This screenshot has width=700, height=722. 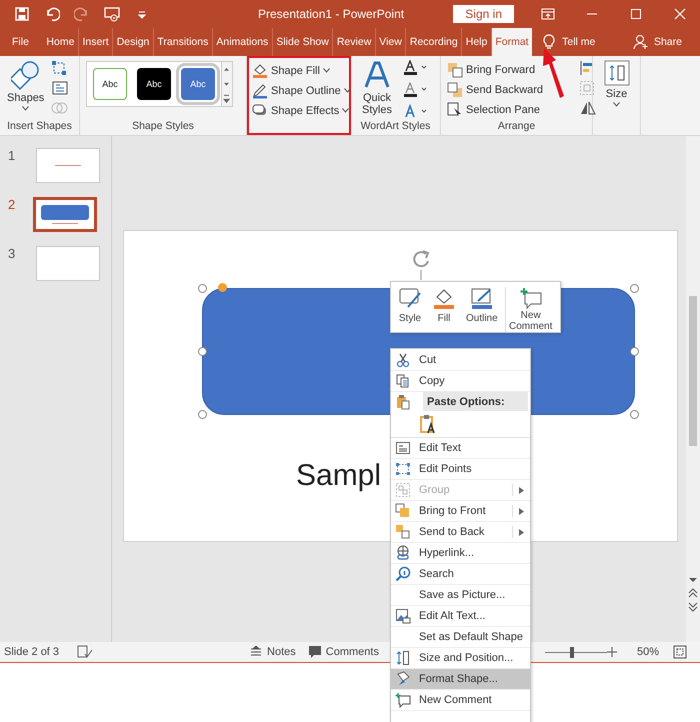 What do you see at coordinates (12, 204) in the screenshot?
I see `slide-number: 2` at bounding box center [12, 204].